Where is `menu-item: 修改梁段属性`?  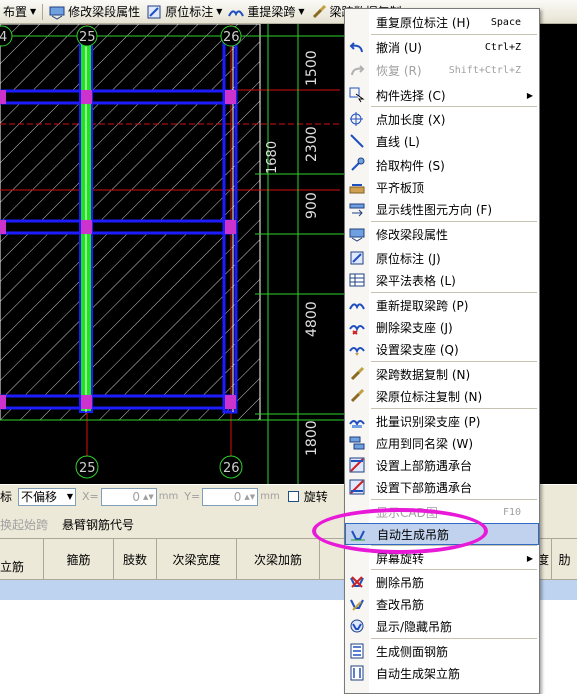
menu-item: 修改梁段属性 is located at coordinates (442, 234).